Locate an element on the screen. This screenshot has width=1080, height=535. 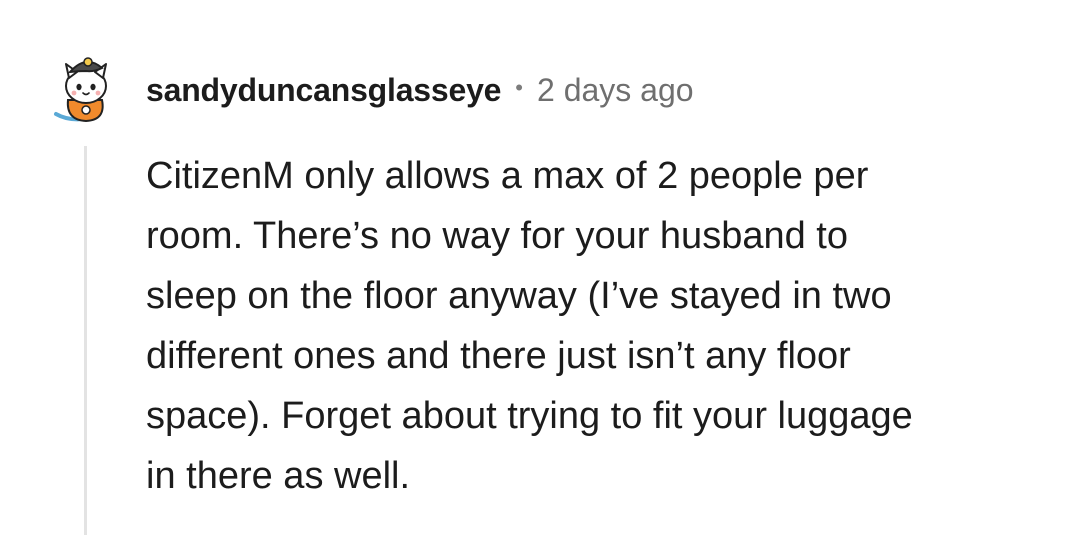
avatar is located at coordinates (86, 90).